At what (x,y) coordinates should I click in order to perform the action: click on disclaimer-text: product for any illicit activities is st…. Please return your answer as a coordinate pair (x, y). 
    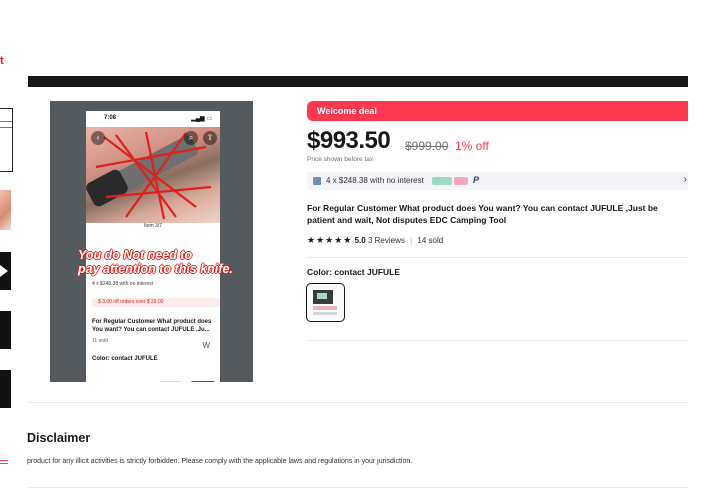
    Looking at the image, I should click on (220, 461).